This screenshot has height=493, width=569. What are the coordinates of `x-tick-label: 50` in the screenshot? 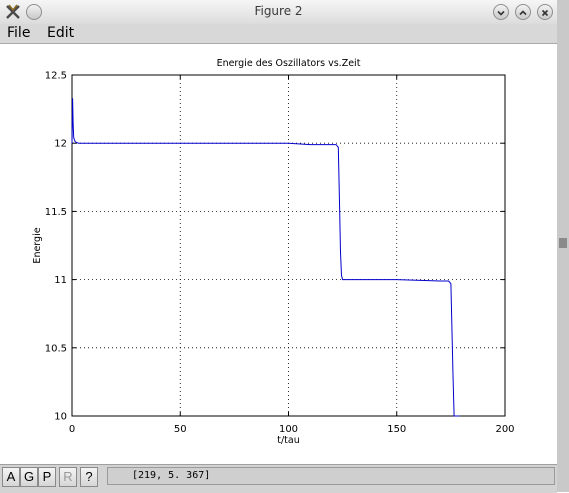 It's located at (180, 429).